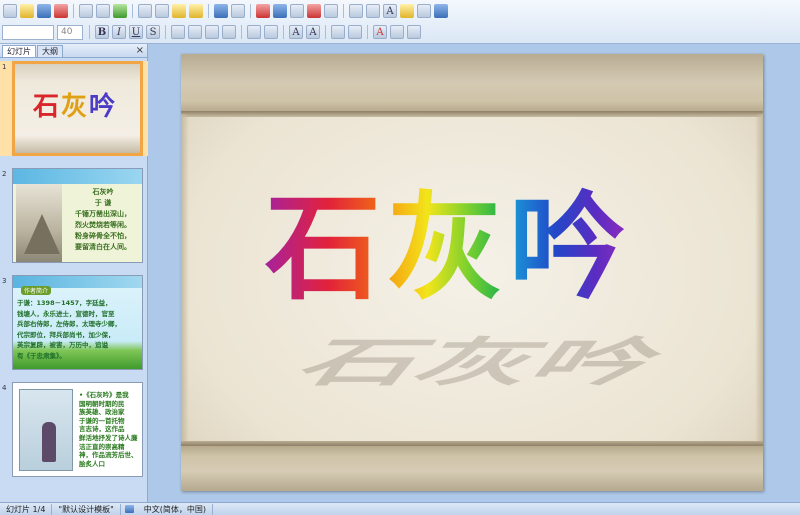 The width and height of the screenshot is (800, 515). What do you see at coordinates (69, 324) in the screenshot?
I see `bio-line: 兵部右侍郎，左侍郎，太理寺少卿，` at bounding box center [69, 324].